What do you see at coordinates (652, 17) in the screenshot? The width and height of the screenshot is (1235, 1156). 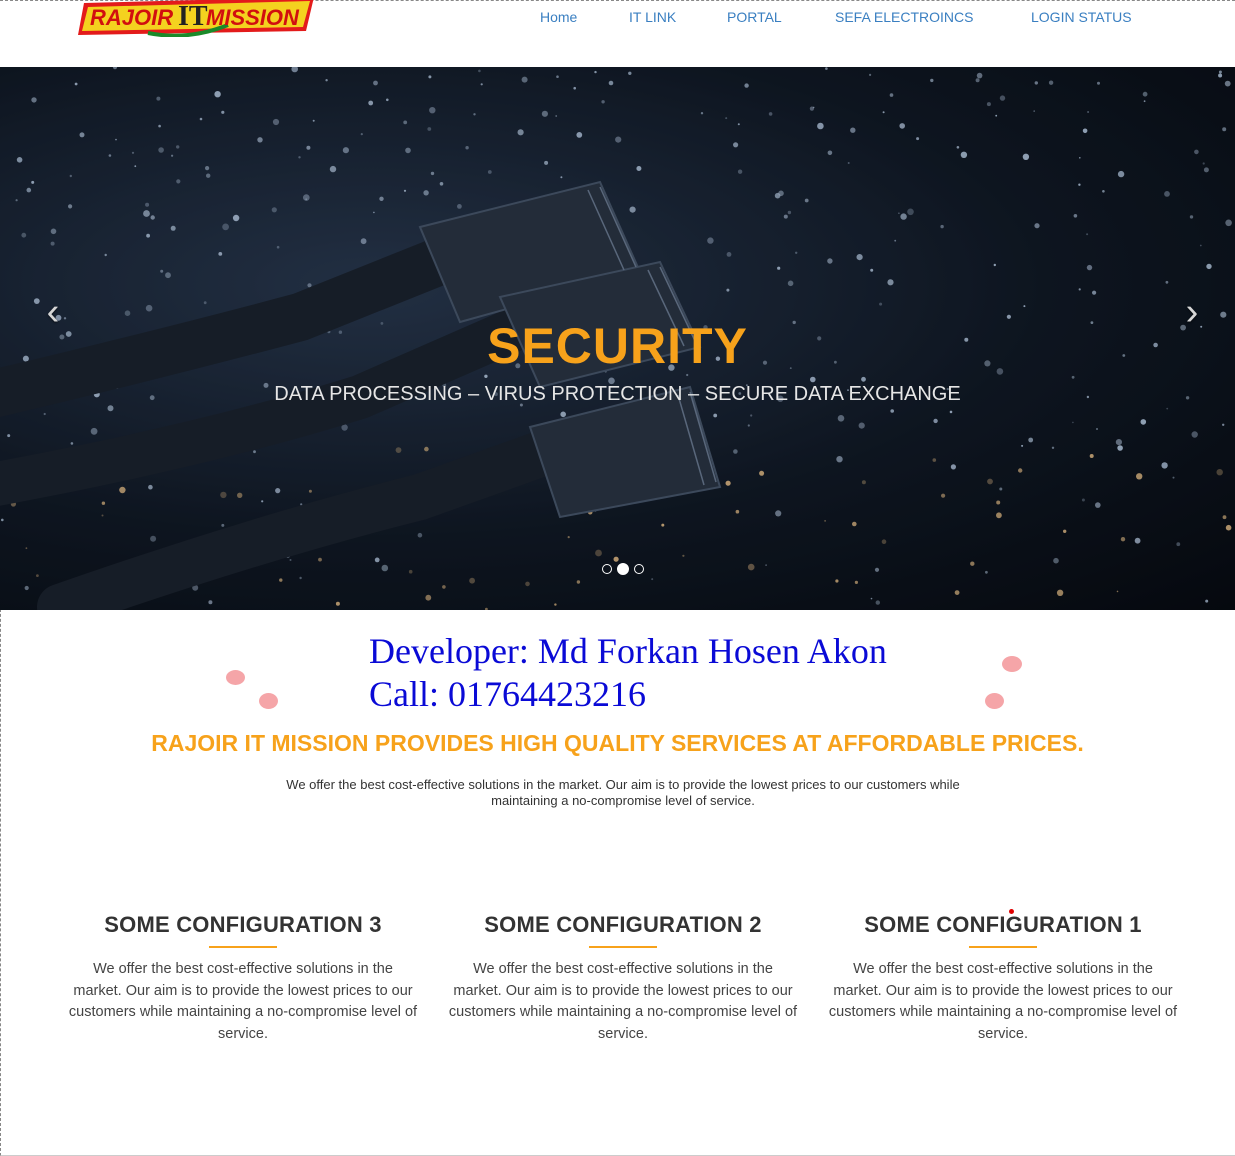 I see `nav-it-link: IT LINK` at bounding box center [652, 17].